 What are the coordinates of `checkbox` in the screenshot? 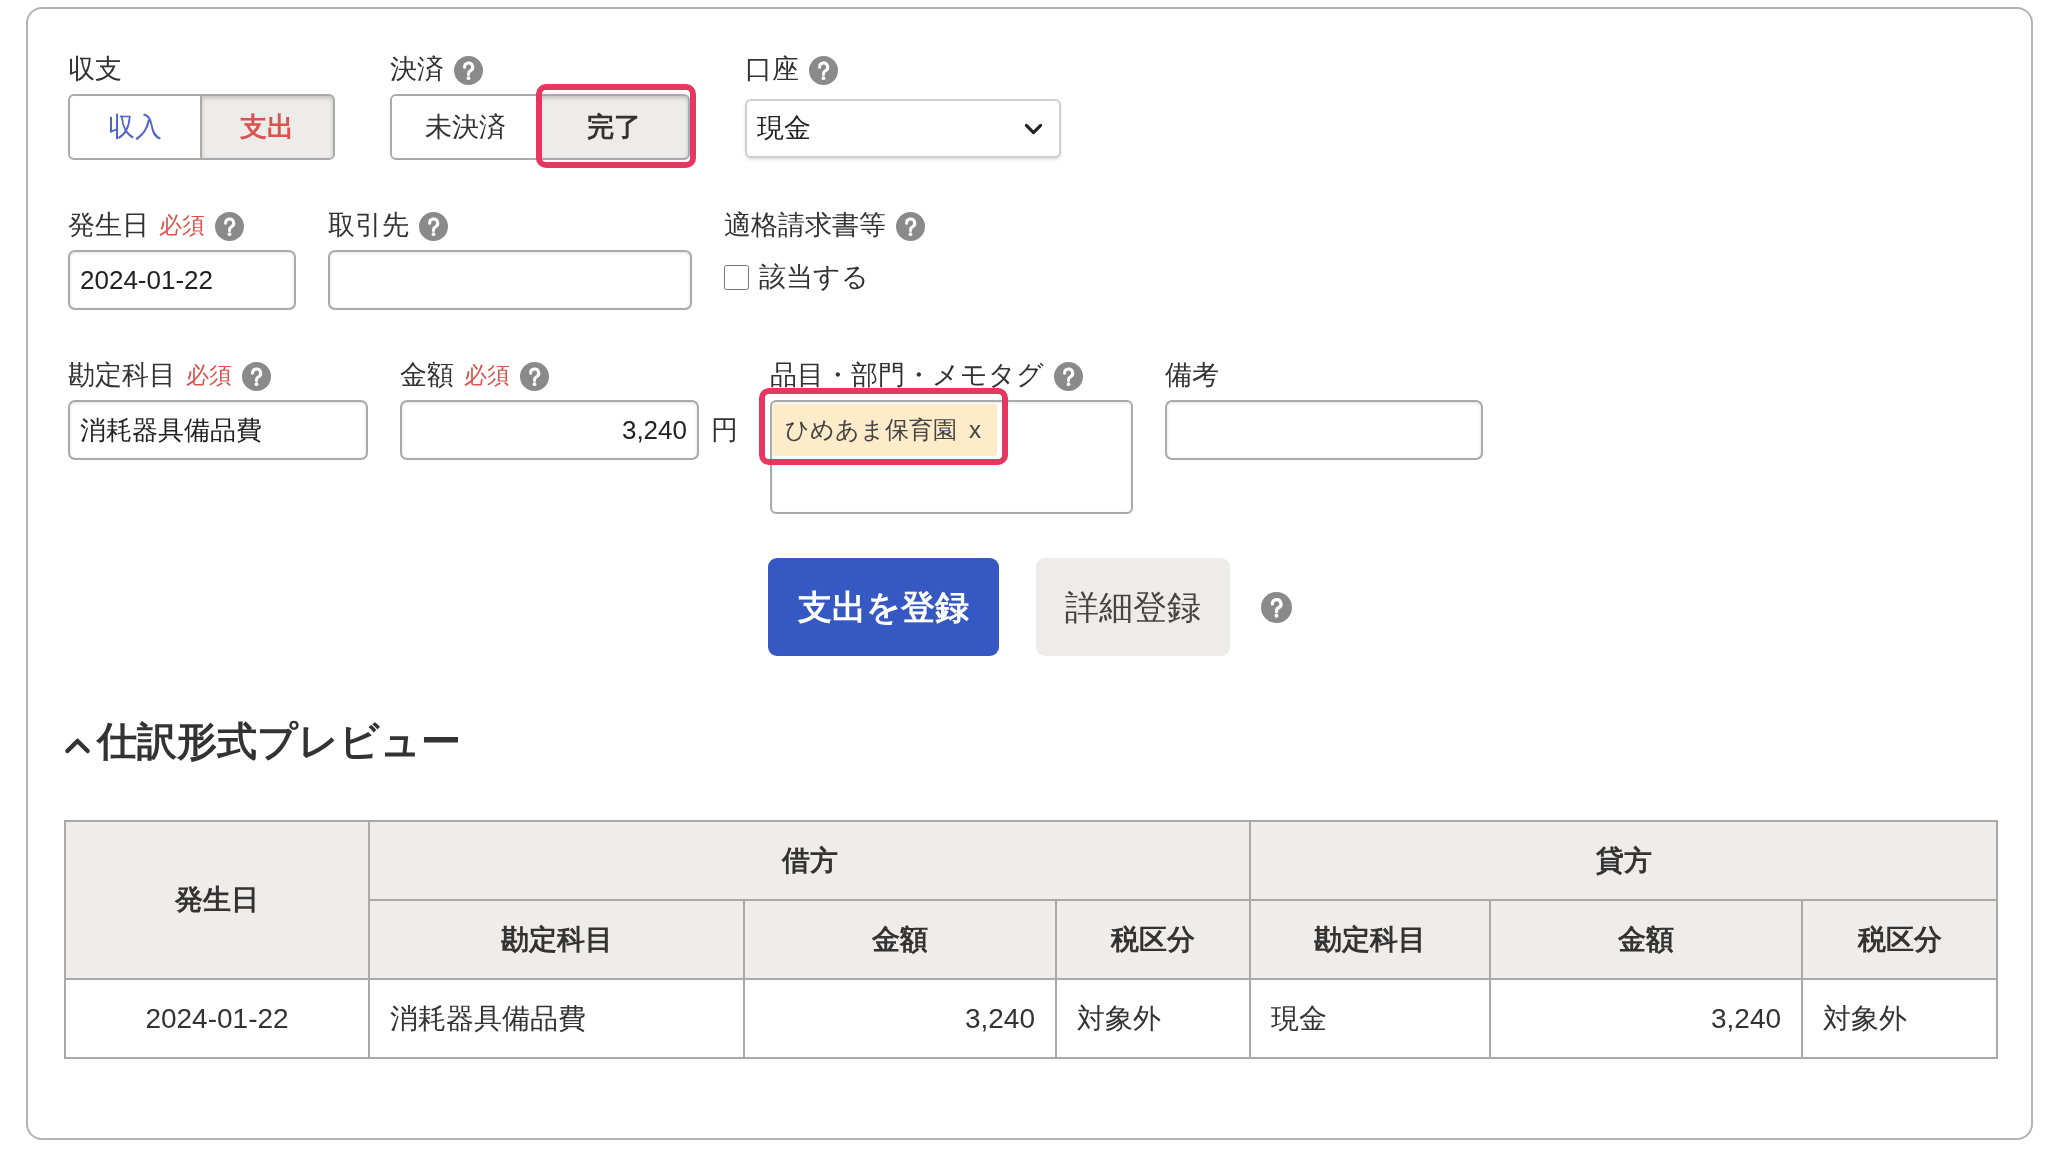 It's located at (736, 277).